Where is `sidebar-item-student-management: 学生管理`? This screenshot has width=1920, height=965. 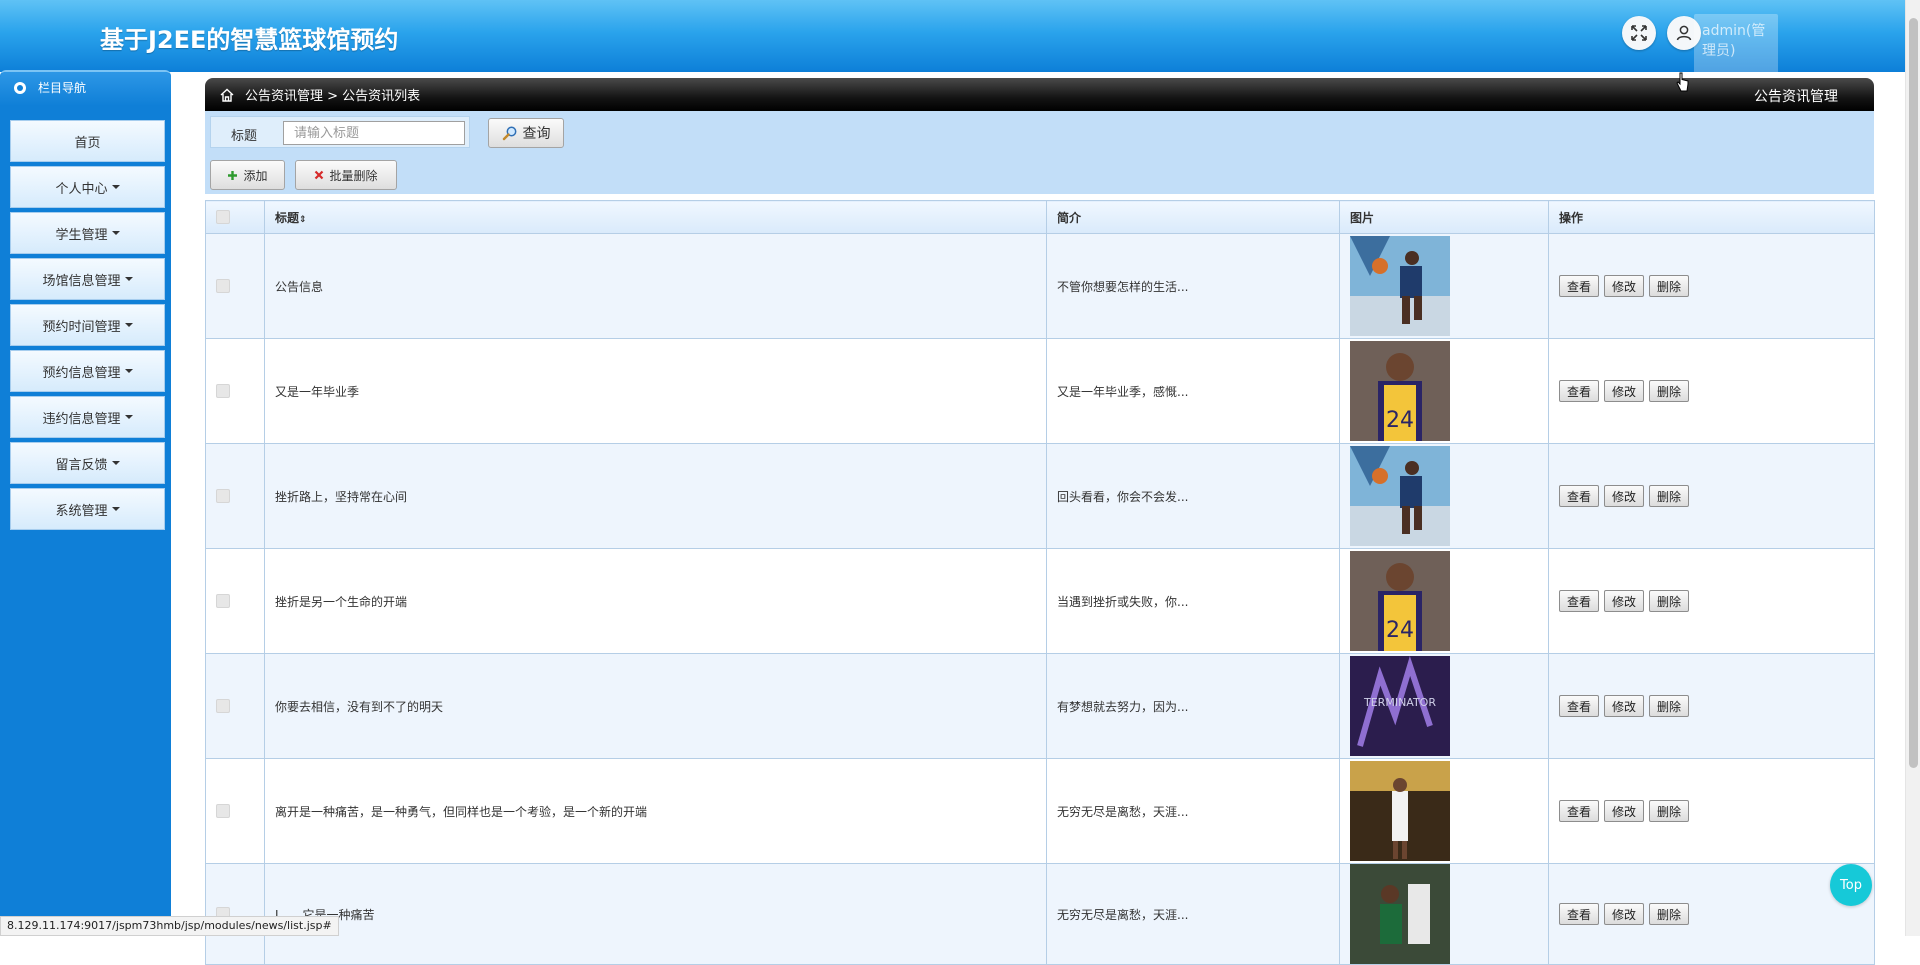
sidebar-item-student-management: 学生管理 is located at coordinates (87, 233).